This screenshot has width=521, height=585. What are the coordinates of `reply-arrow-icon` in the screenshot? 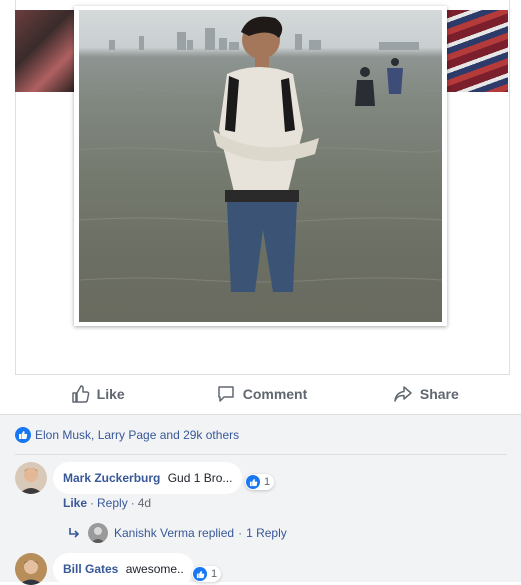 It's located at (74, 533).